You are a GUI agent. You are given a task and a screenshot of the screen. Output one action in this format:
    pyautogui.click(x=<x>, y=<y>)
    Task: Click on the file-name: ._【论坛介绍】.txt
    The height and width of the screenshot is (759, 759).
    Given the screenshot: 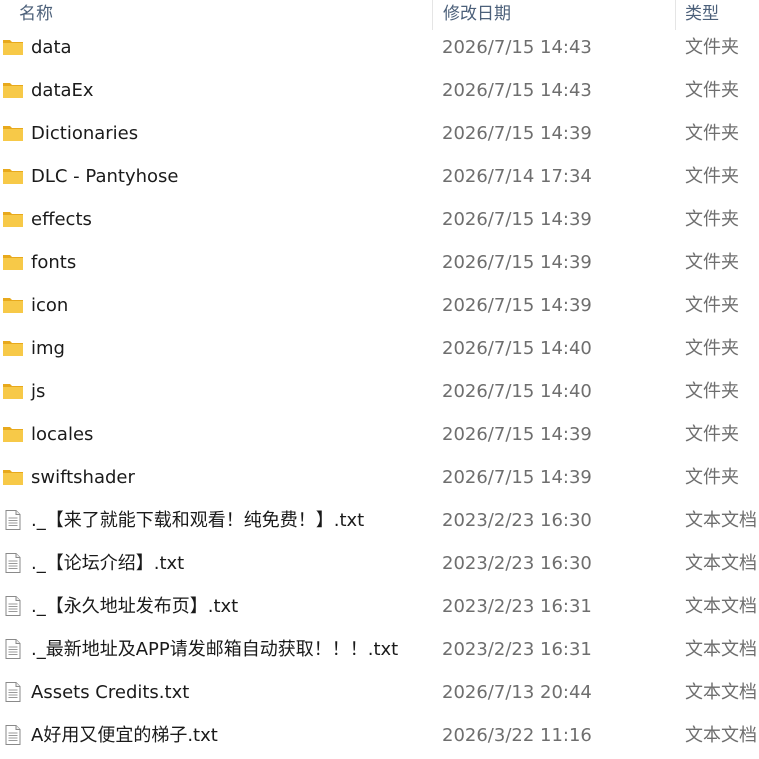 What is the action you would take?
    pyautogui.click(x=108, y=563)
    